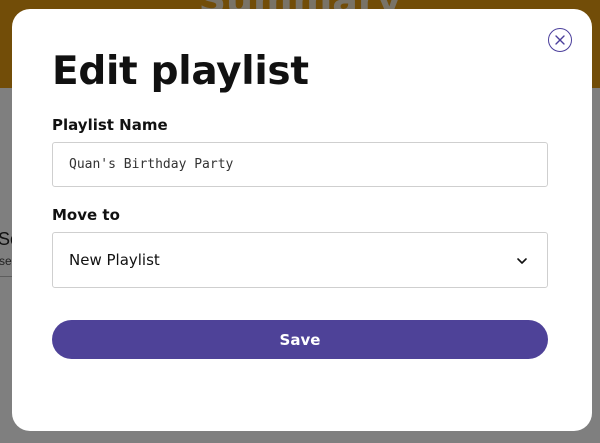  What do you see at coordinates (114, 260) in the screenshot?
I see `move-to-selected-value: New Playlist` at bounding box center [114, 260].